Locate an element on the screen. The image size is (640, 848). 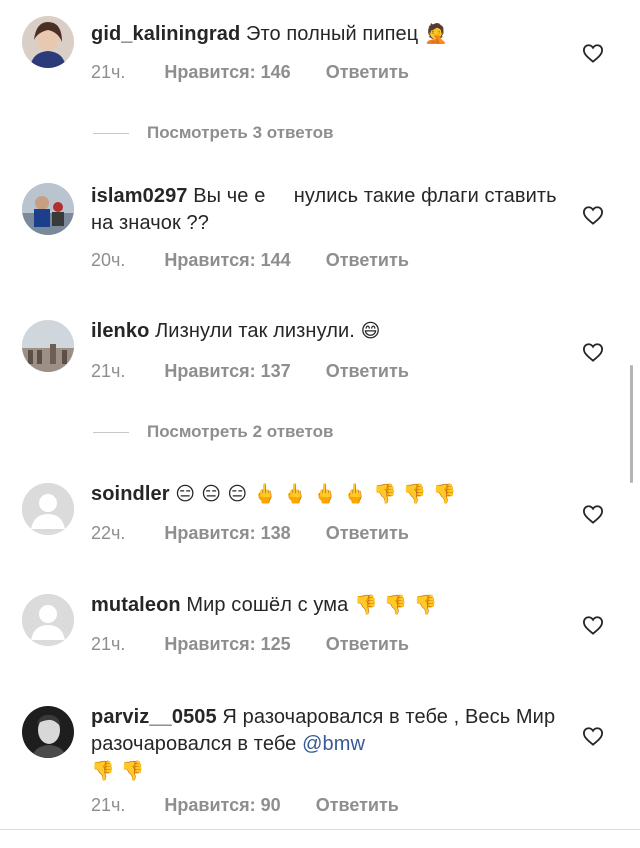
comment-body: gid_kaliningrad Это полный пипец 🤦 is located at coordinates (331, 34).